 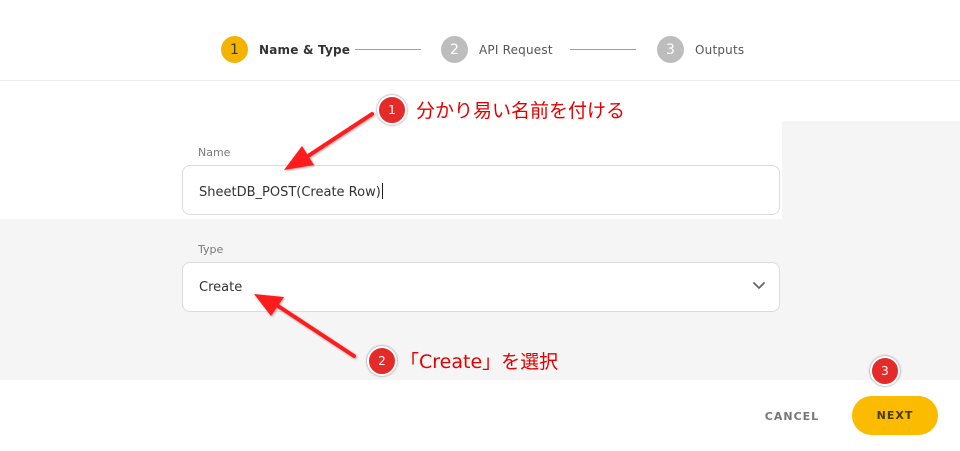 I want to click on name-input: SheetDB_POST(Create Row), so click(x=481, y=190).